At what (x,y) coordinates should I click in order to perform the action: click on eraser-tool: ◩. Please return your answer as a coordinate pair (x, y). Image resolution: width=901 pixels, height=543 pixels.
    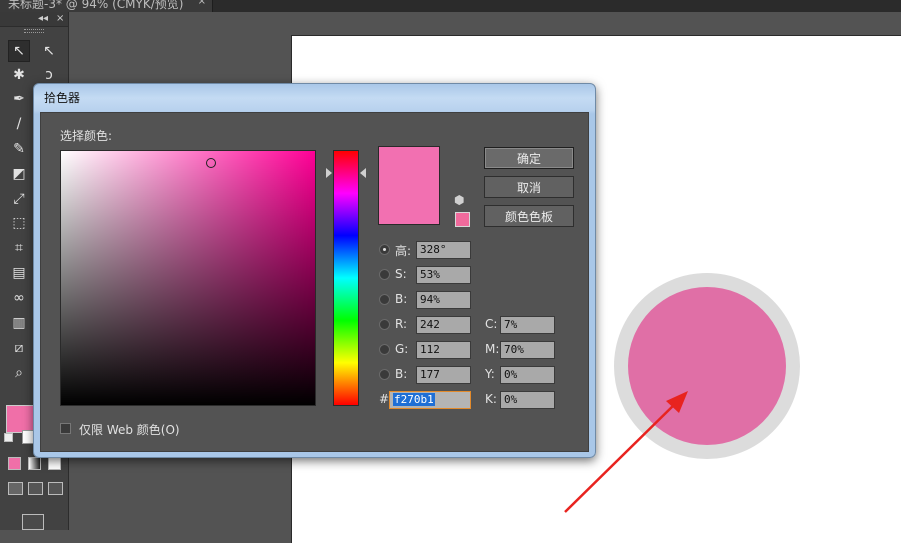
    Looking at the image, I should click on (19, 174).